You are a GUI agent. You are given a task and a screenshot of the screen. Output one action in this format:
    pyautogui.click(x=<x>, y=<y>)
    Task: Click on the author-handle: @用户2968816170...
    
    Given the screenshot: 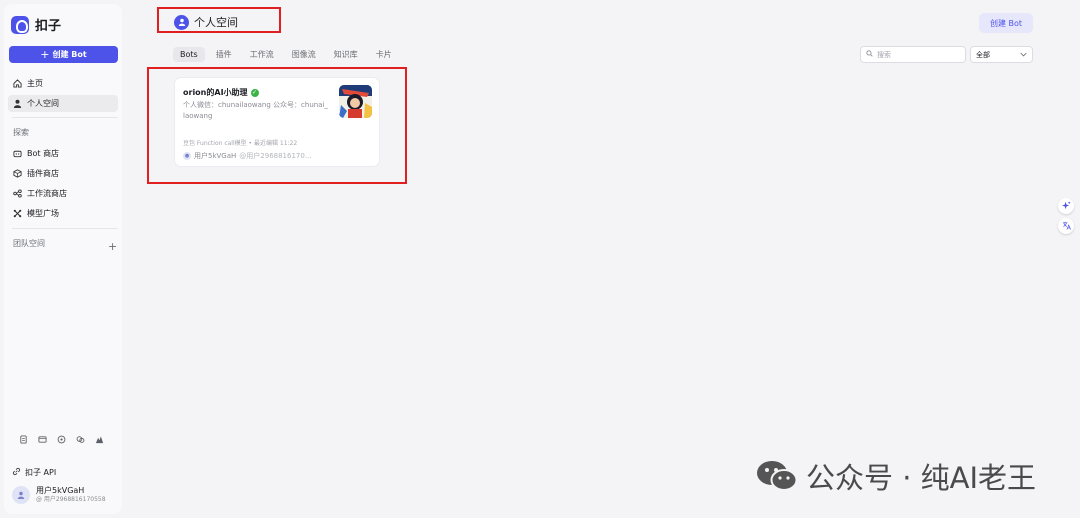 What is the action you would take?
    pyautogui.click(x=275, y=156)
    